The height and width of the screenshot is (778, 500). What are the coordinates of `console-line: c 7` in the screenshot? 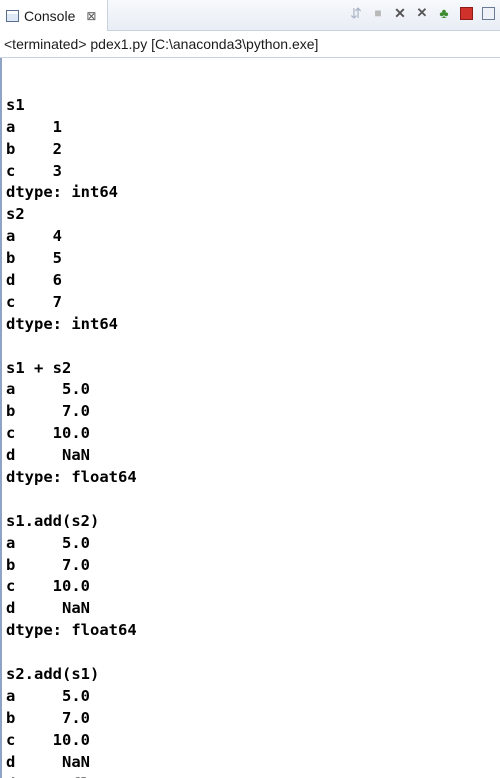 It's located at (34, 301).